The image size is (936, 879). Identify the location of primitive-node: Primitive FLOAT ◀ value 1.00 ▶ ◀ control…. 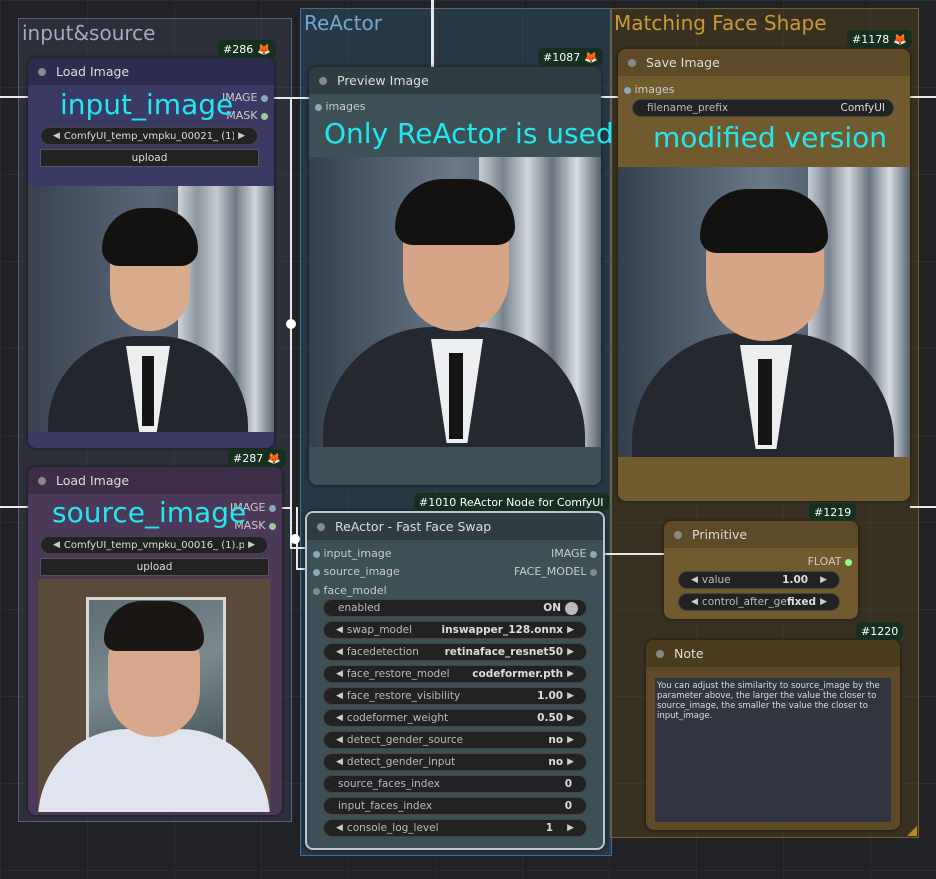
(761, 570).